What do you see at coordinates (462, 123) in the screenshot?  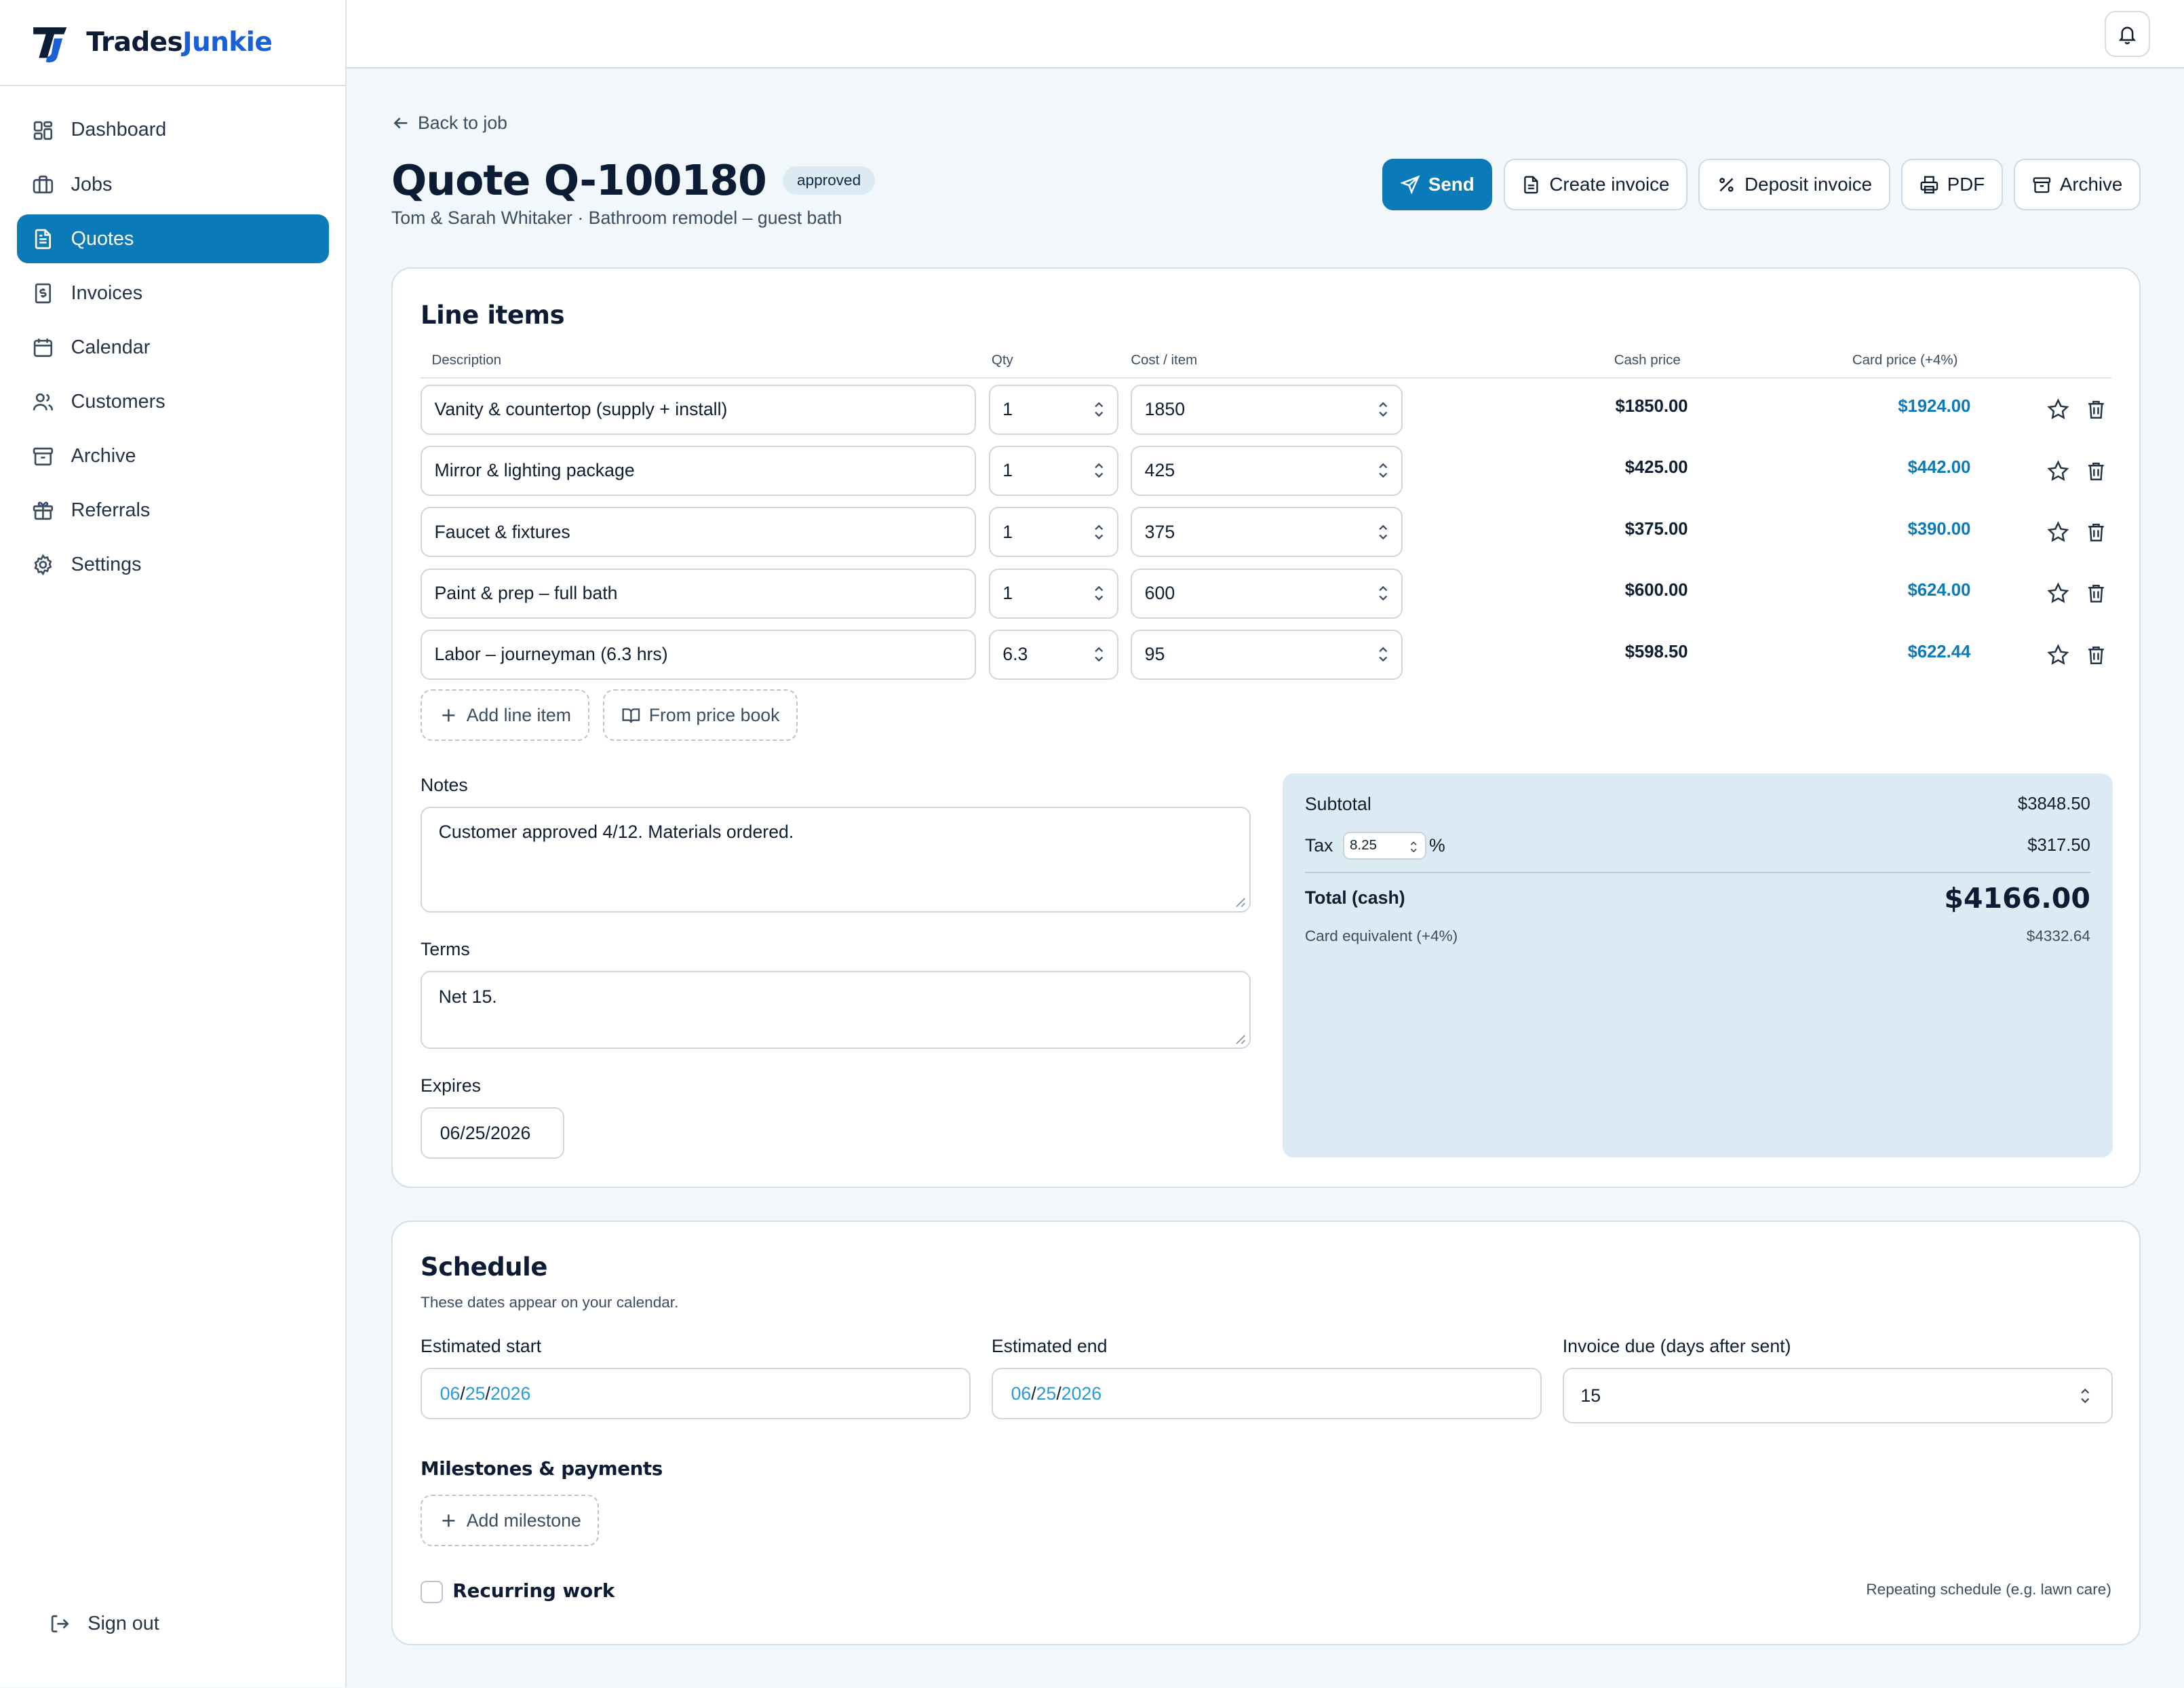 I see `back-label: Back to job` at bounding box center [462, 123].